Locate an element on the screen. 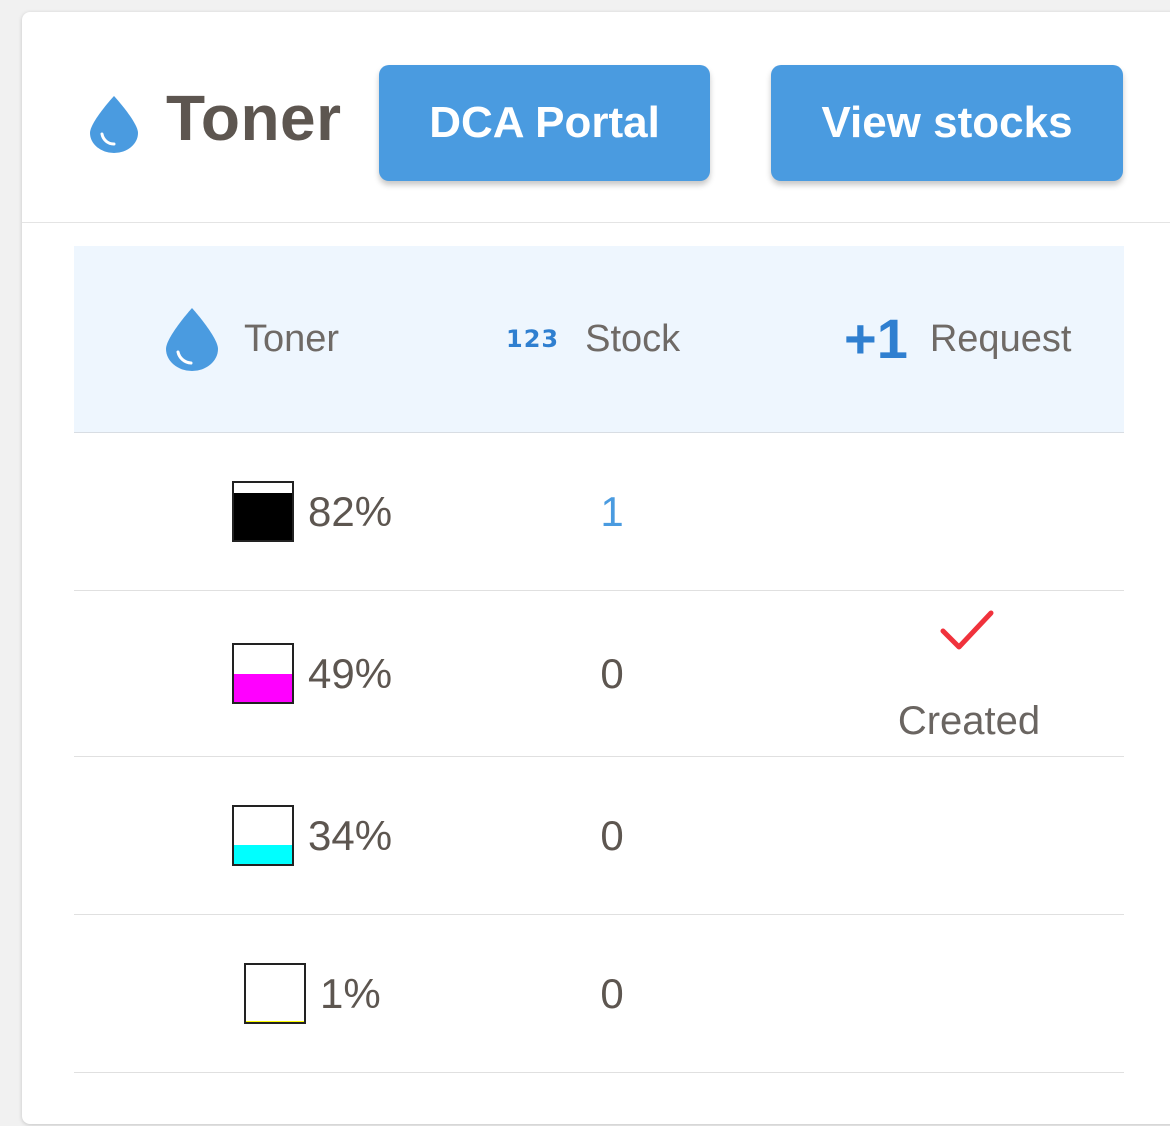 Image resolution: width=1170 pixels, height=1126 pixels. column-header-request-label: Request is located at coordinates (1000, 338).